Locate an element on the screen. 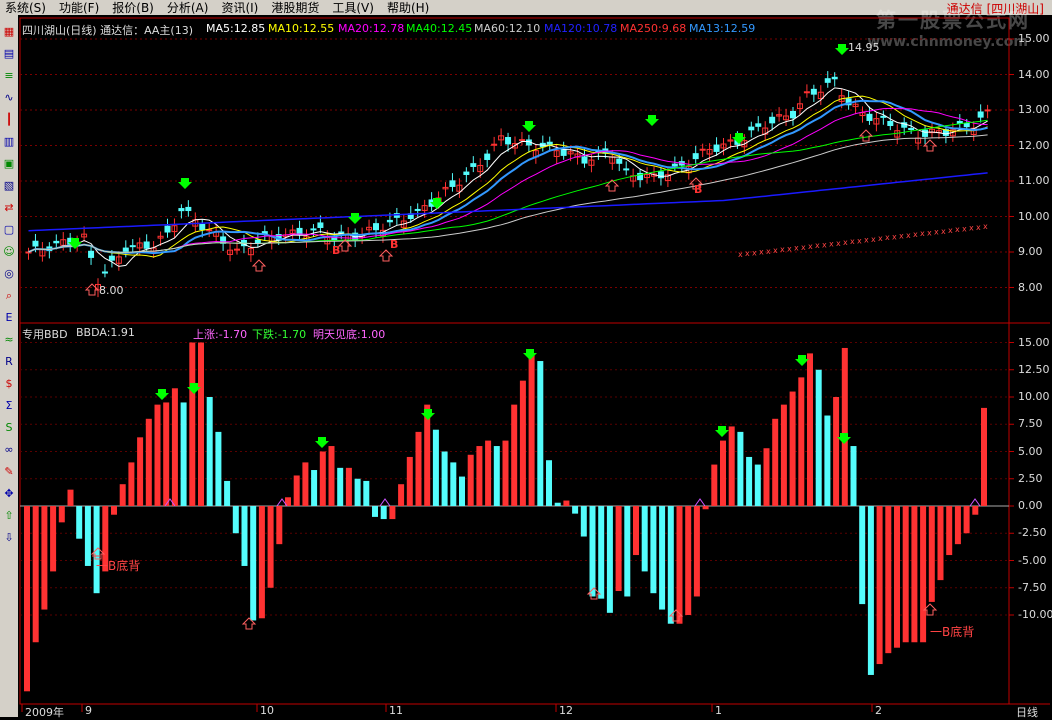  menu-quote: 报价(B) is located at coordinates (137, 8).